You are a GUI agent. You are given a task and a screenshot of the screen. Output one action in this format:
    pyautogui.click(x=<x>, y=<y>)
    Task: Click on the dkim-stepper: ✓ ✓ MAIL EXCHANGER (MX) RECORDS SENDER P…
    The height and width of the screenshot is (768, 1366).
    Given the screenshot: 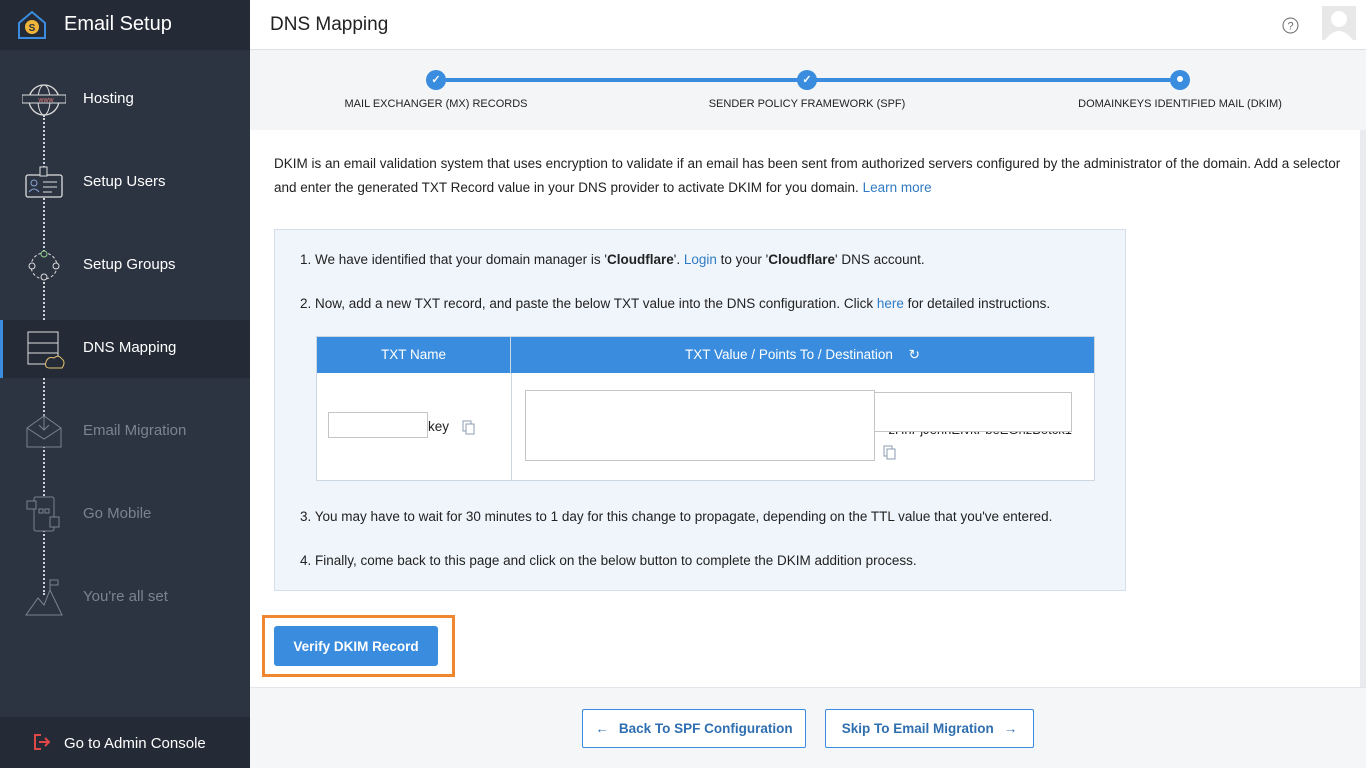 What is the action you would take?
    pyautogui.click(x=808, y=90)
    